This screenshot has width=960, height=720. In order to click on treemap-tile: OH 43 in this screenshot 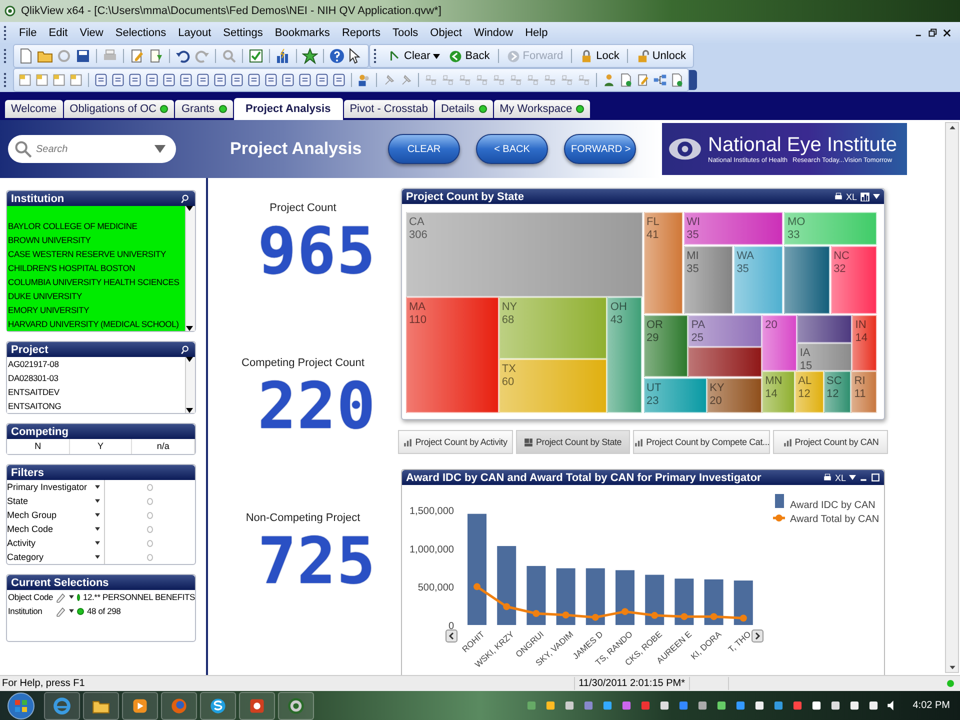, I will do `click(624, 355)`.